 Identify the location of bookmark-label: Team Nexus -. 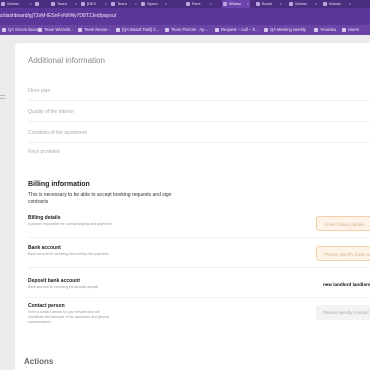
(97, 29).